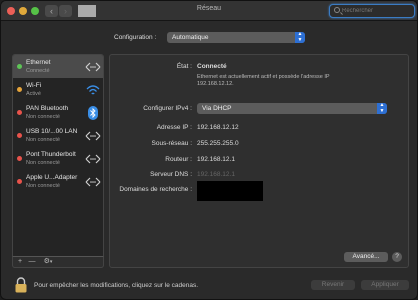 The width and height of the screenshot is (418, 300). What do you see at coordinates (33, 94) in the screenshot?
I see `service-status: Activé` at bounding box center [33, 94].